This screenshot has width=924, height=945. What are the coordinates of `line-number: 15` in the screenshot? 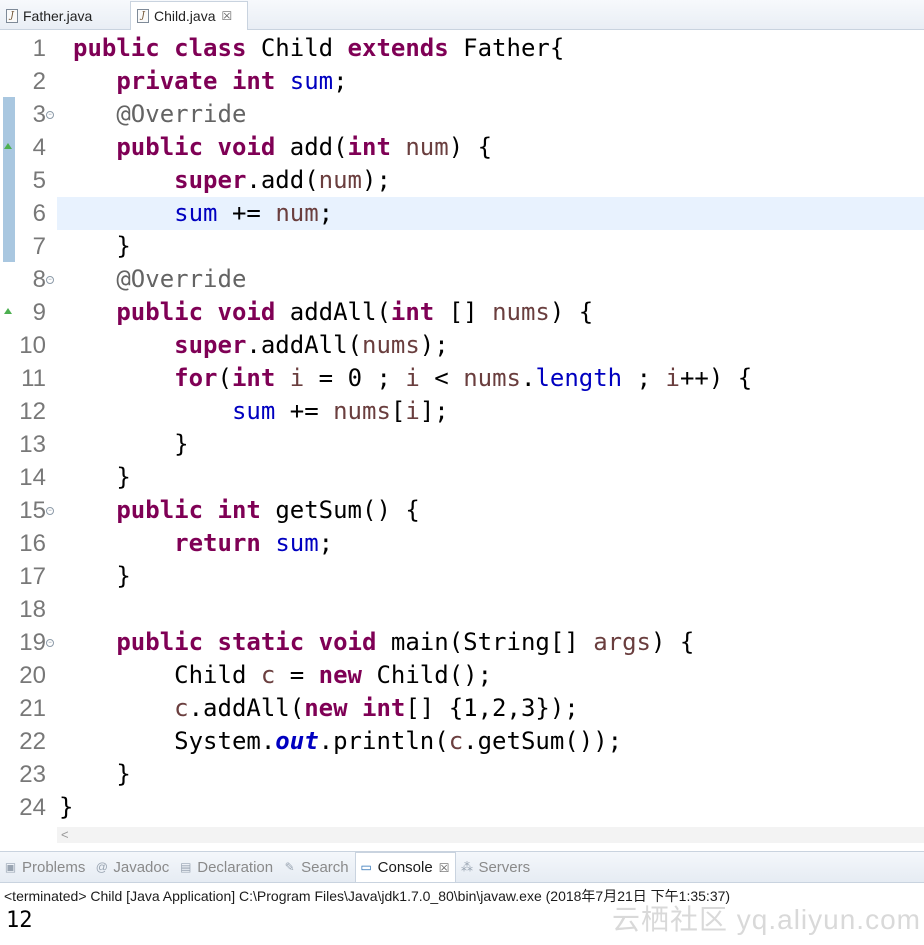 It's located at (32, 510).